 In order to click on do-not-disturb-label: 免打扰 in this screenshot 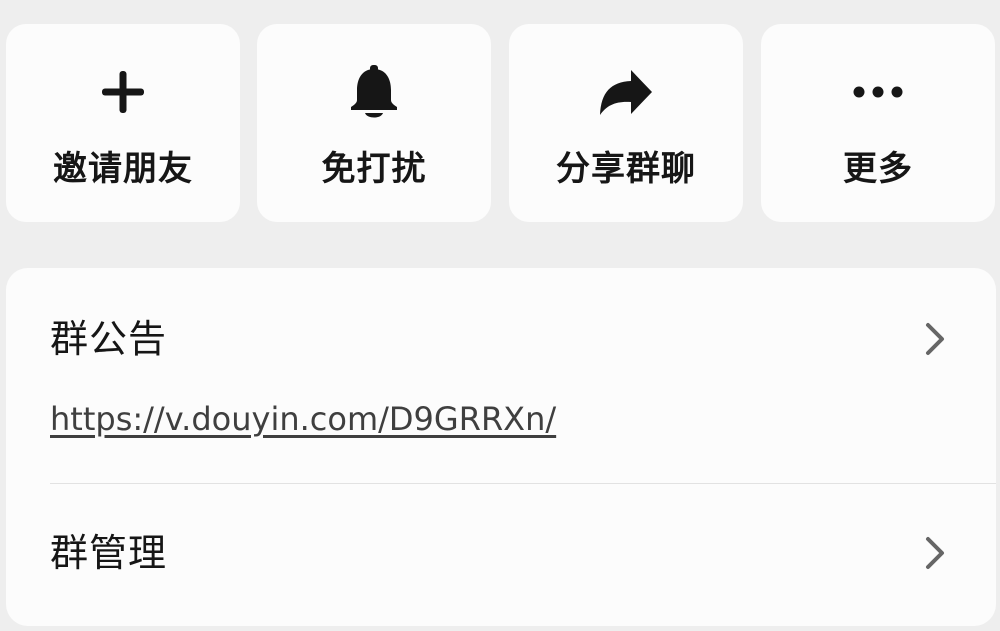, I will do `click(374, 169)`.